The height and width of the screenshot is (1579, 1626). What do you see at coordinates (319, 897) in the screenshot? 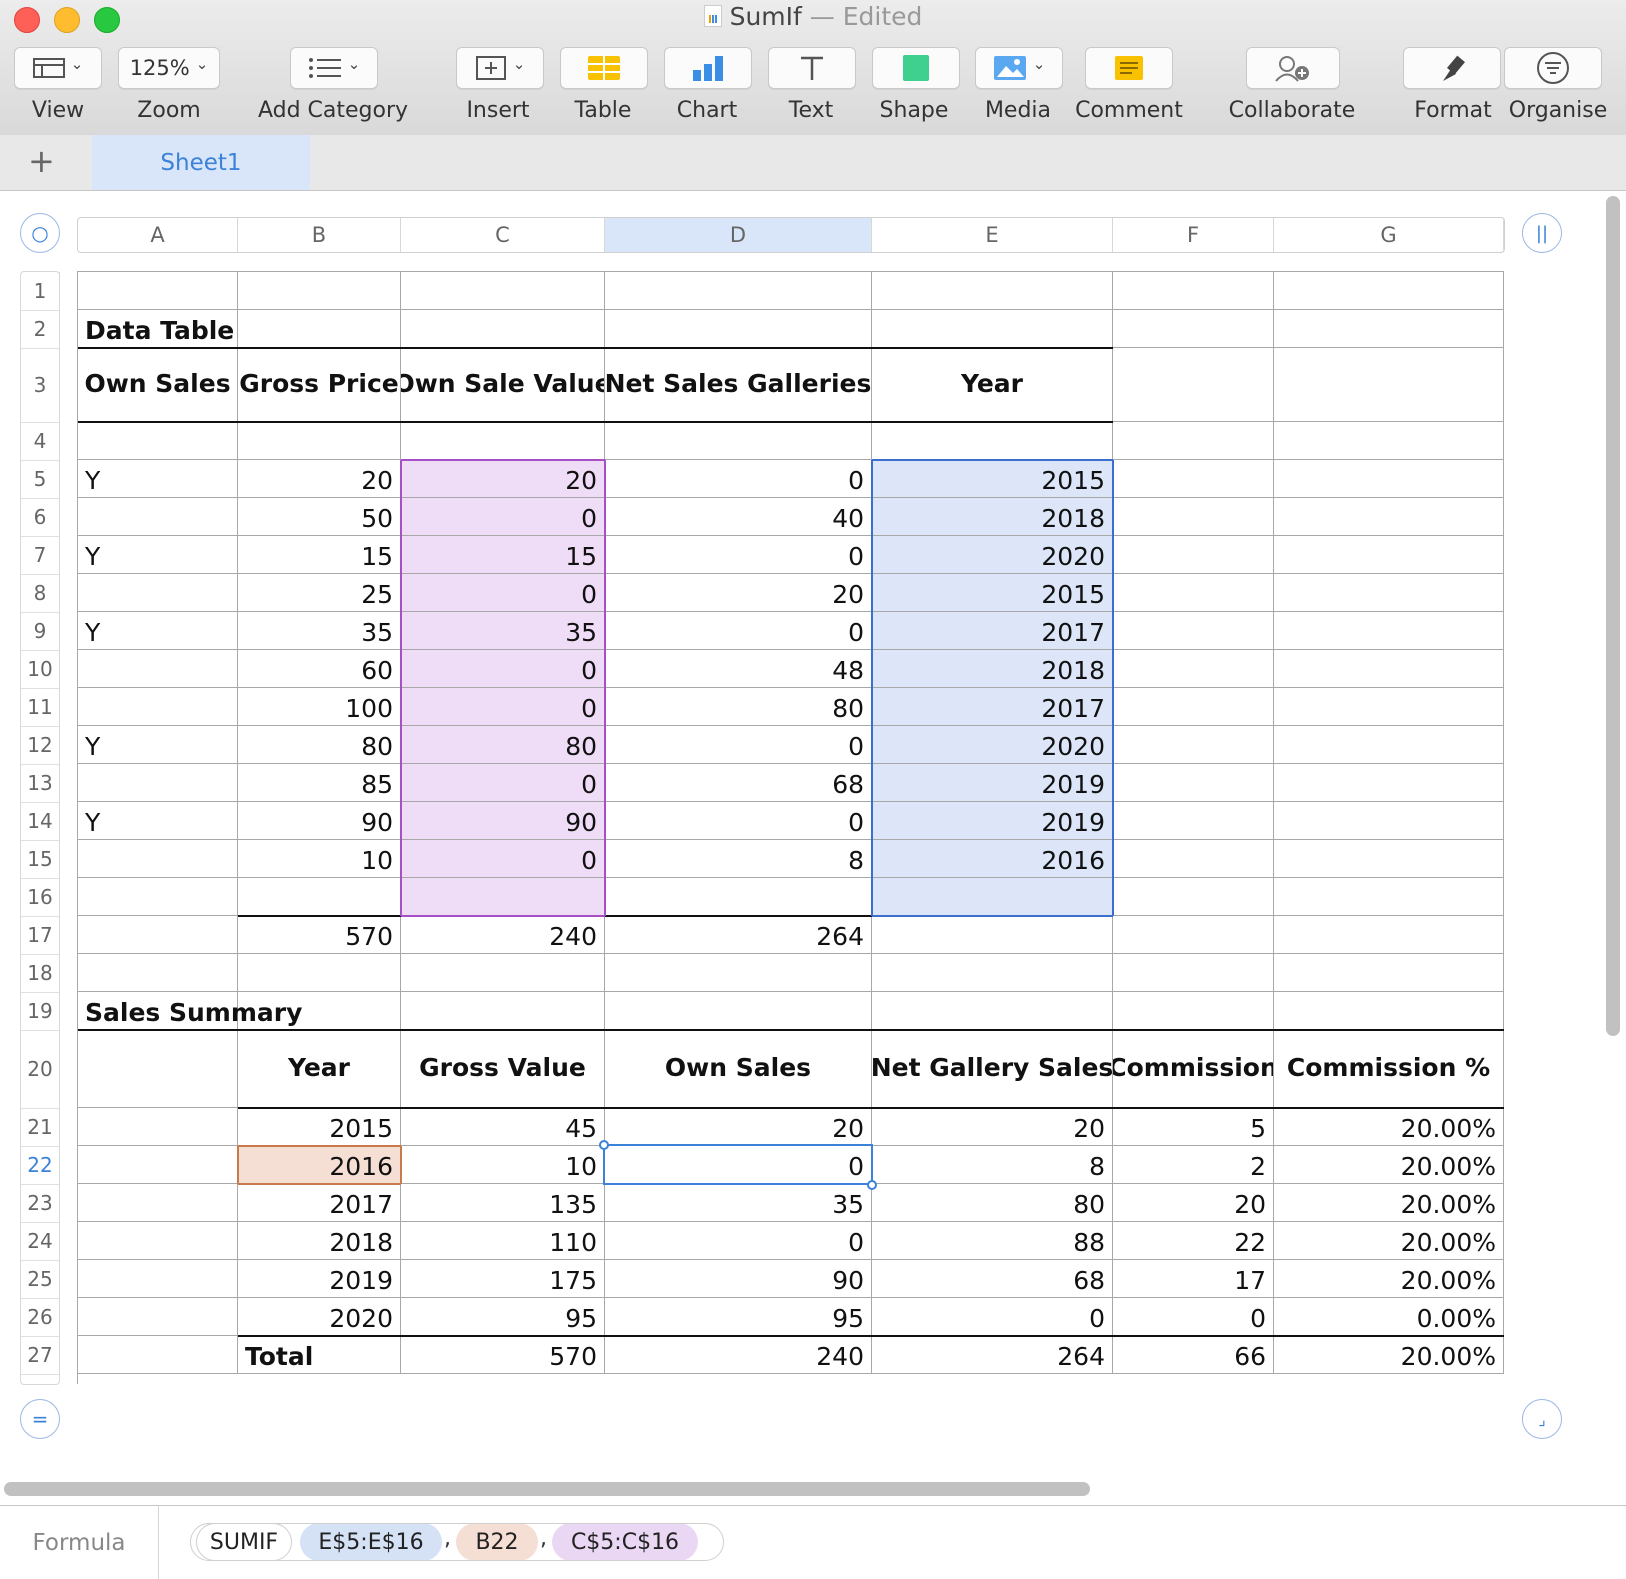
I see `empty-cell-b16` at bounding box center [319, 897].